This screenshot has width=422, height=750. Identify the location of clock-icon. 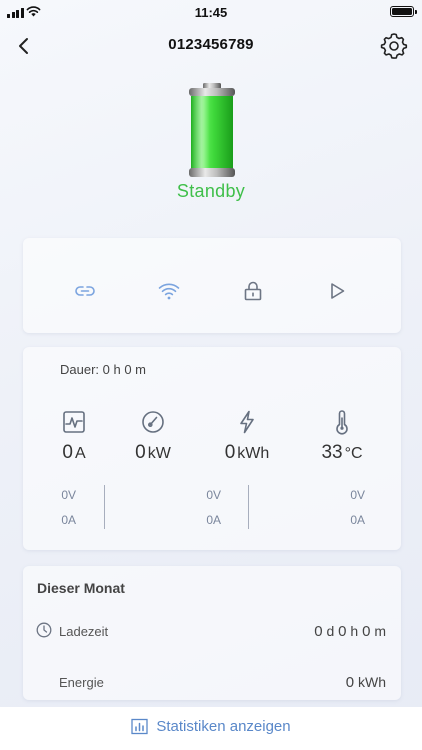
(44, 630).